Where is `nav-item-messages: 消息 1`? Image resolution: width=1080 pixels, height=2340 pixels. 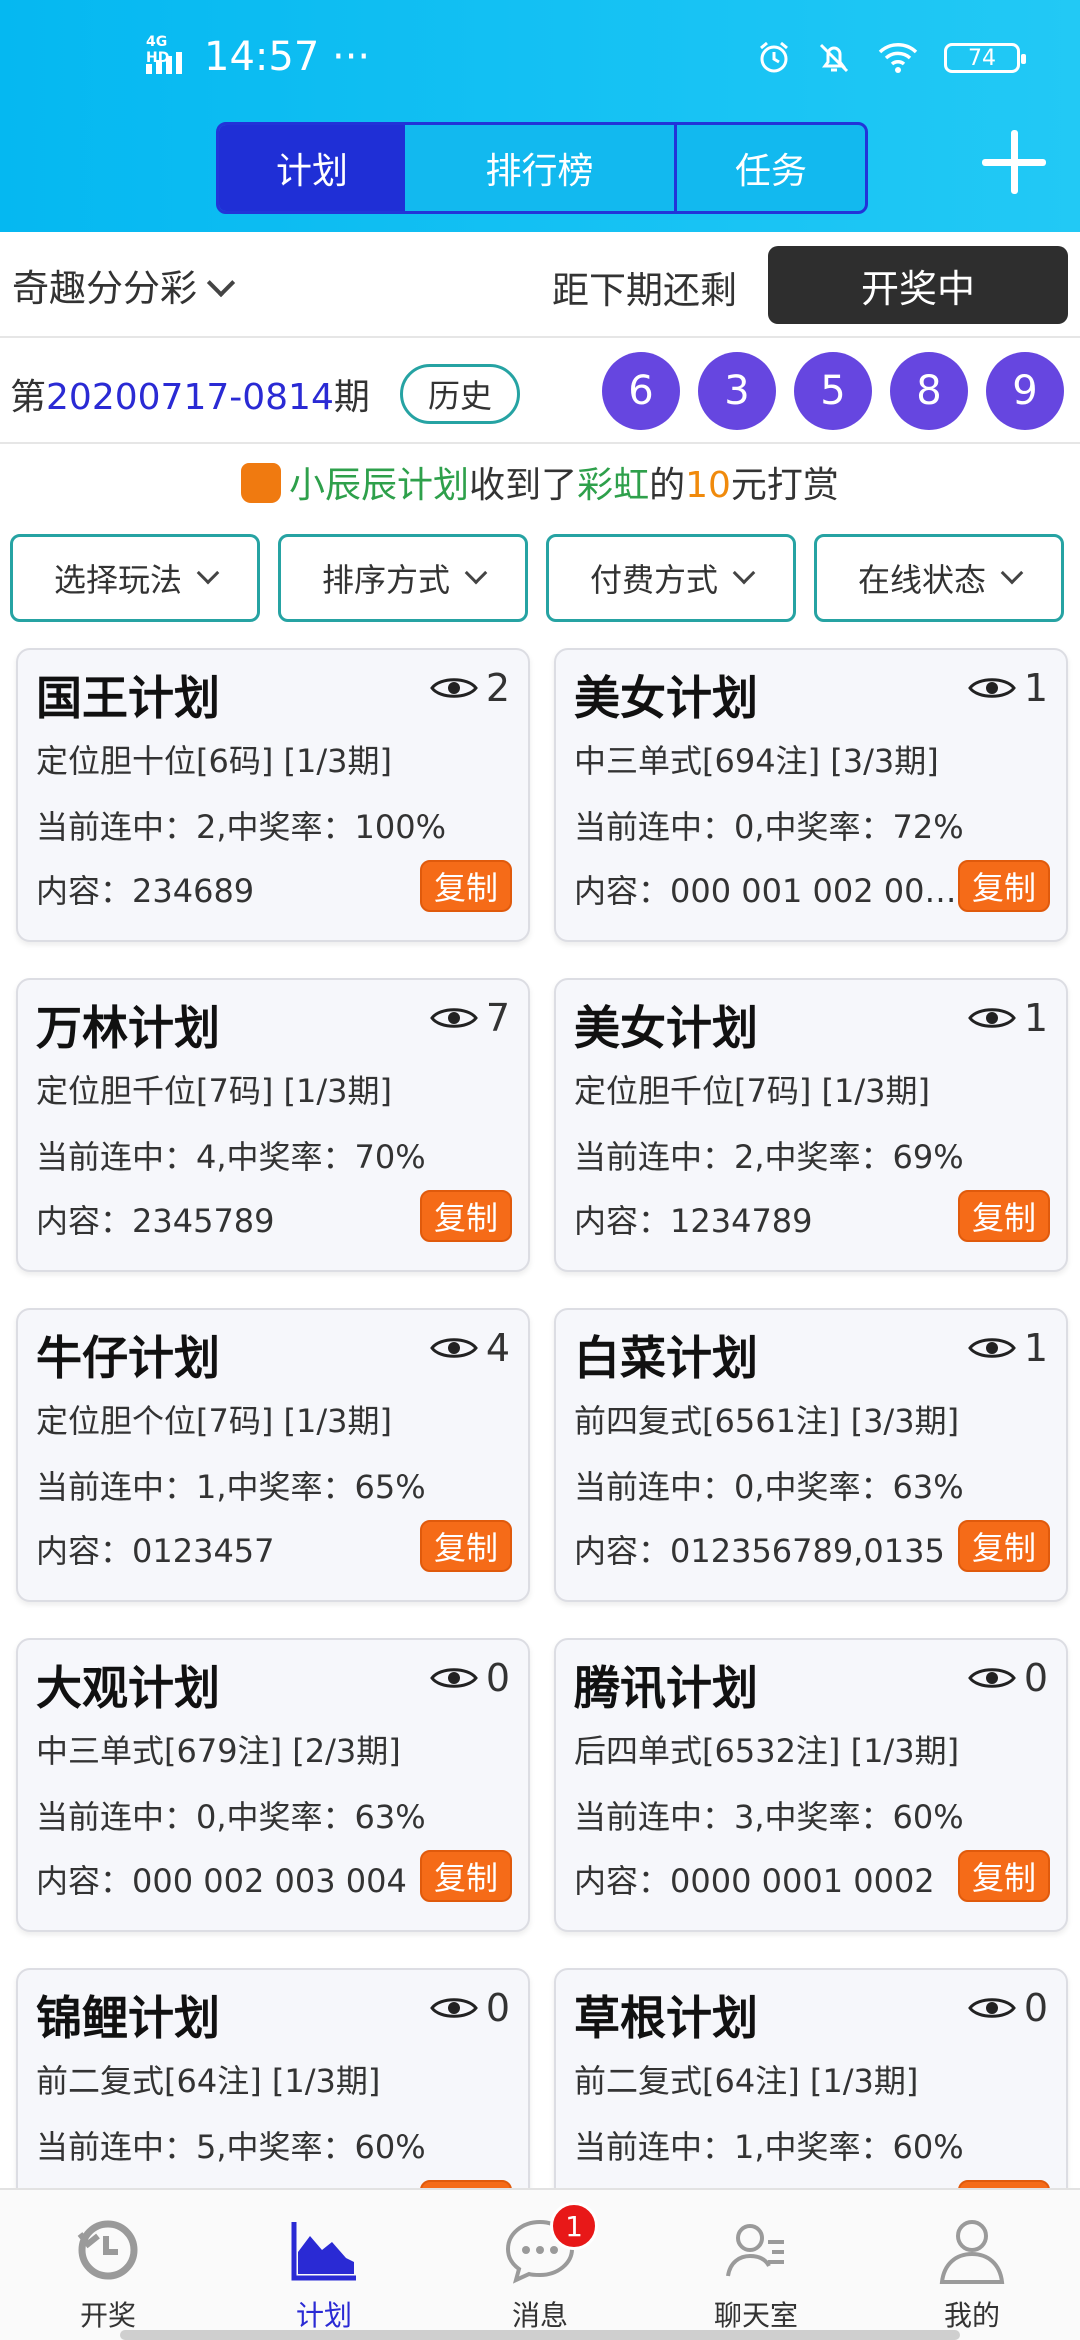
nav-item-messages: 消息 1 is located at coordinates (540, 2265).